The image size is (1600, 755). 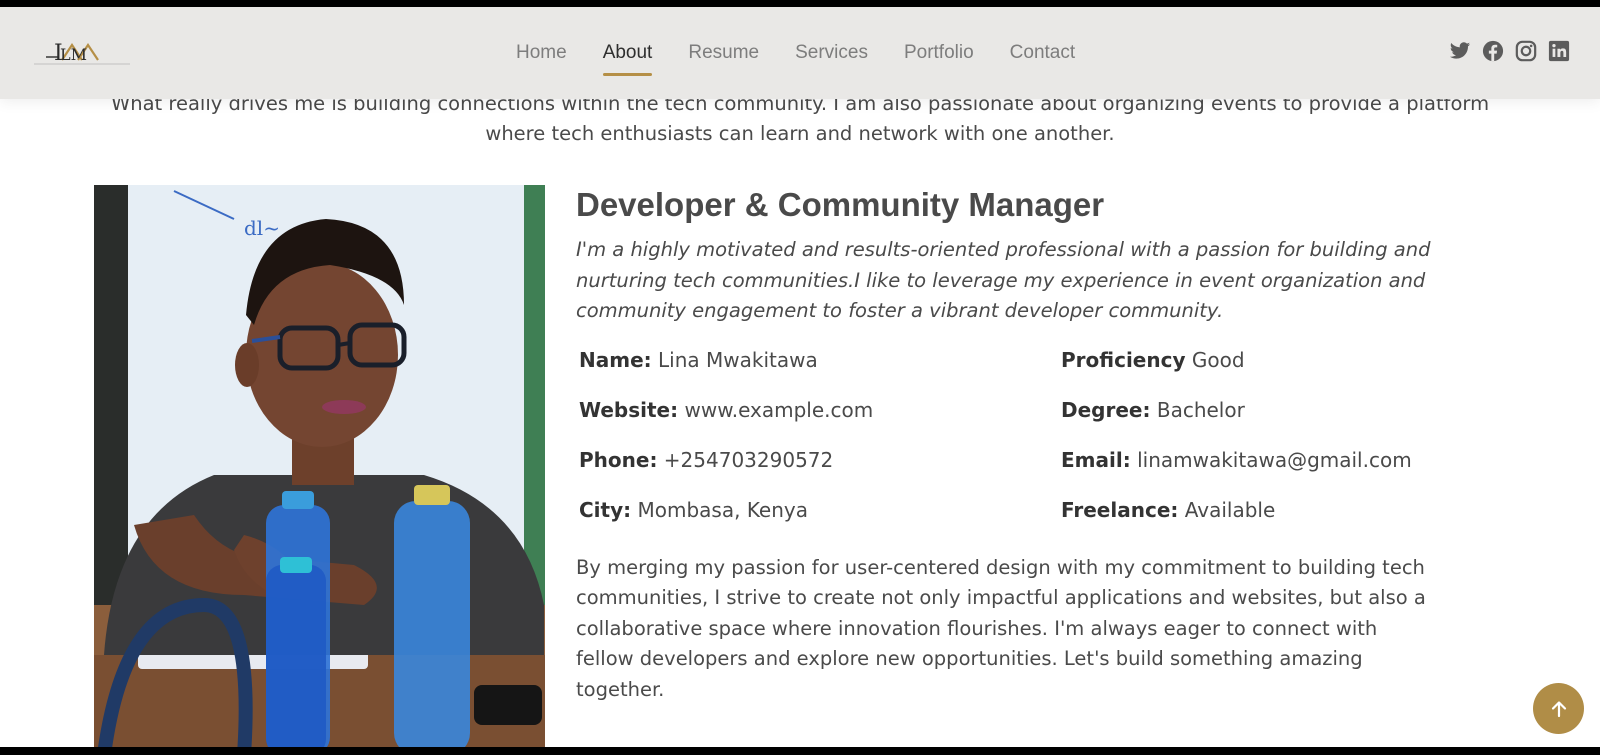 I want to click on info-label: Freelance:, so click(x=1120, y=509).